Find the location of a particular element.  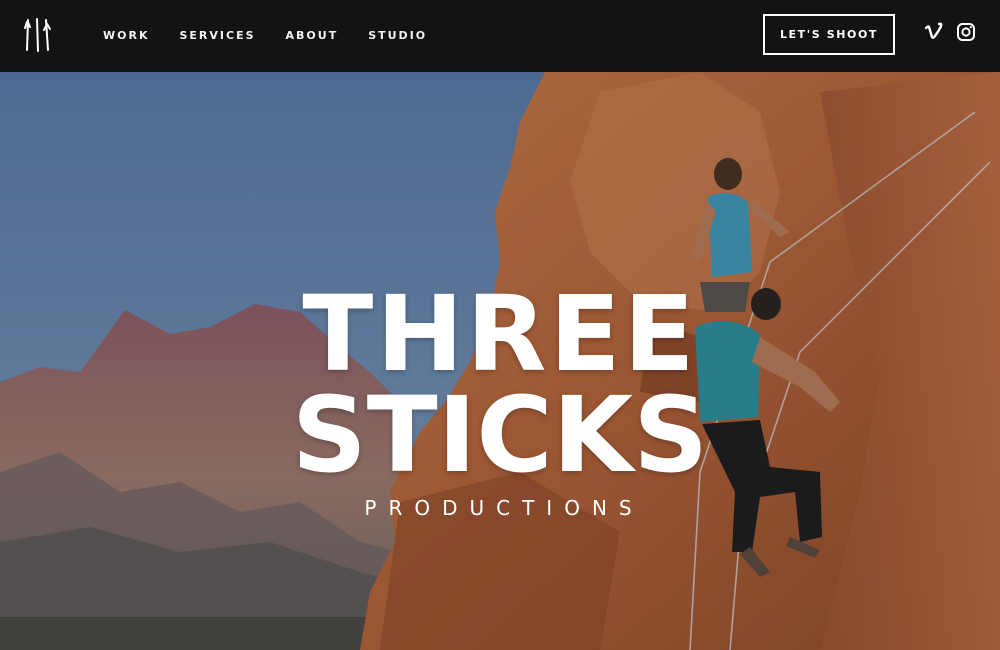

instagram-icon is located at coordinates (966, 32).